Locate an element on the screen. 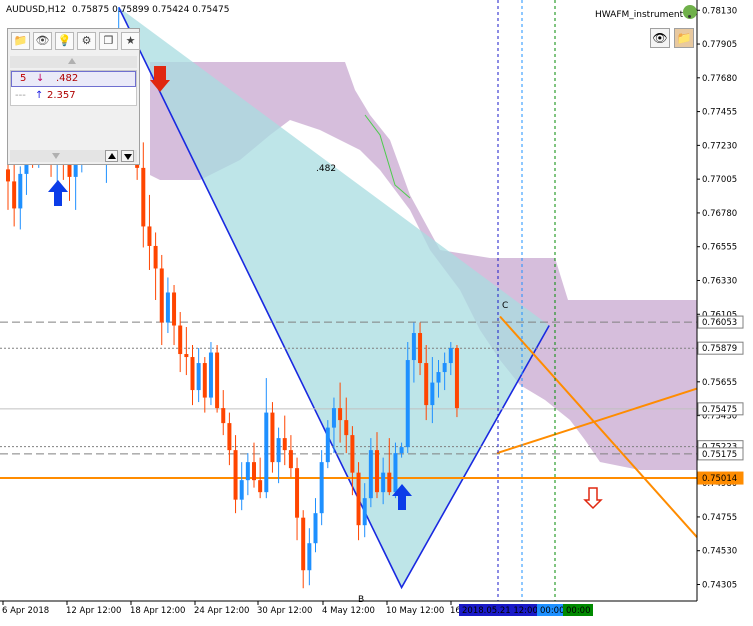 The width and height of the screenshot is (753, 626). scroll-up-button is located at coordinates (111, 156).